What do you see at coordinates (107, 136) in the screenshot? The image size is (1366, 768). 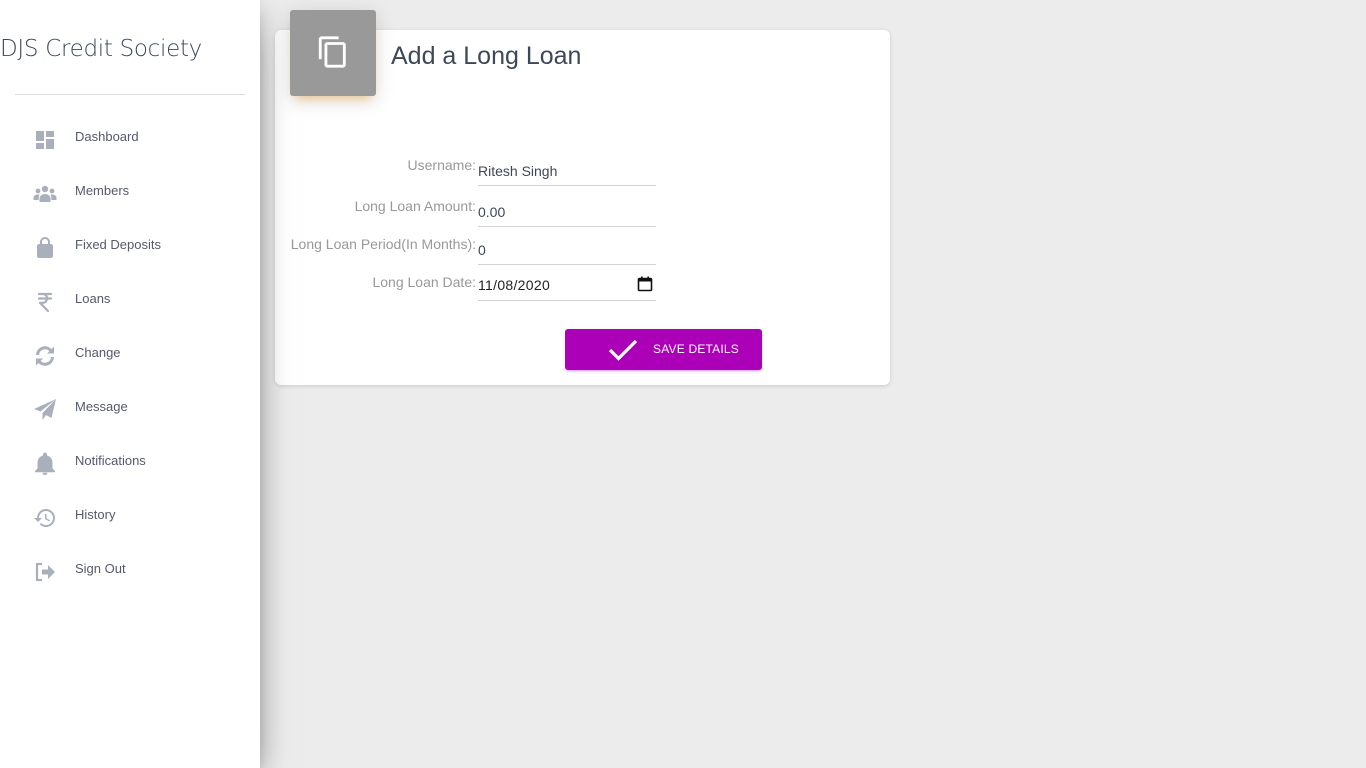 I see `sidebar-item-label: Dashboard` at bounding box center [107, 136].